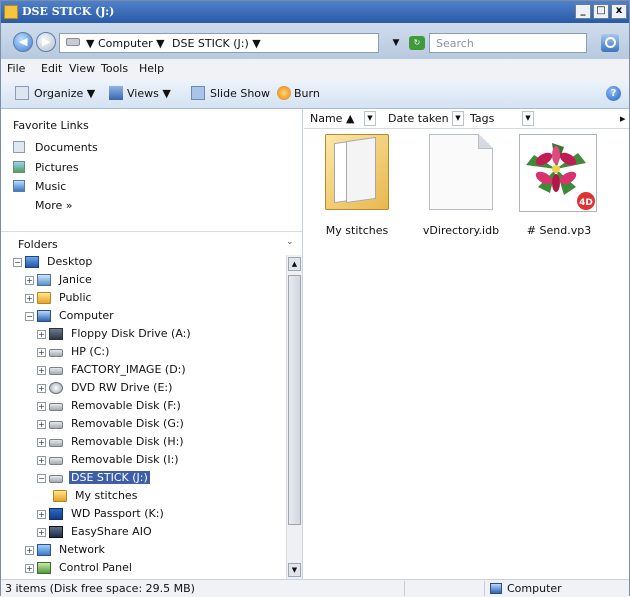  I want to click on menu-view: View, so click(82, 68).